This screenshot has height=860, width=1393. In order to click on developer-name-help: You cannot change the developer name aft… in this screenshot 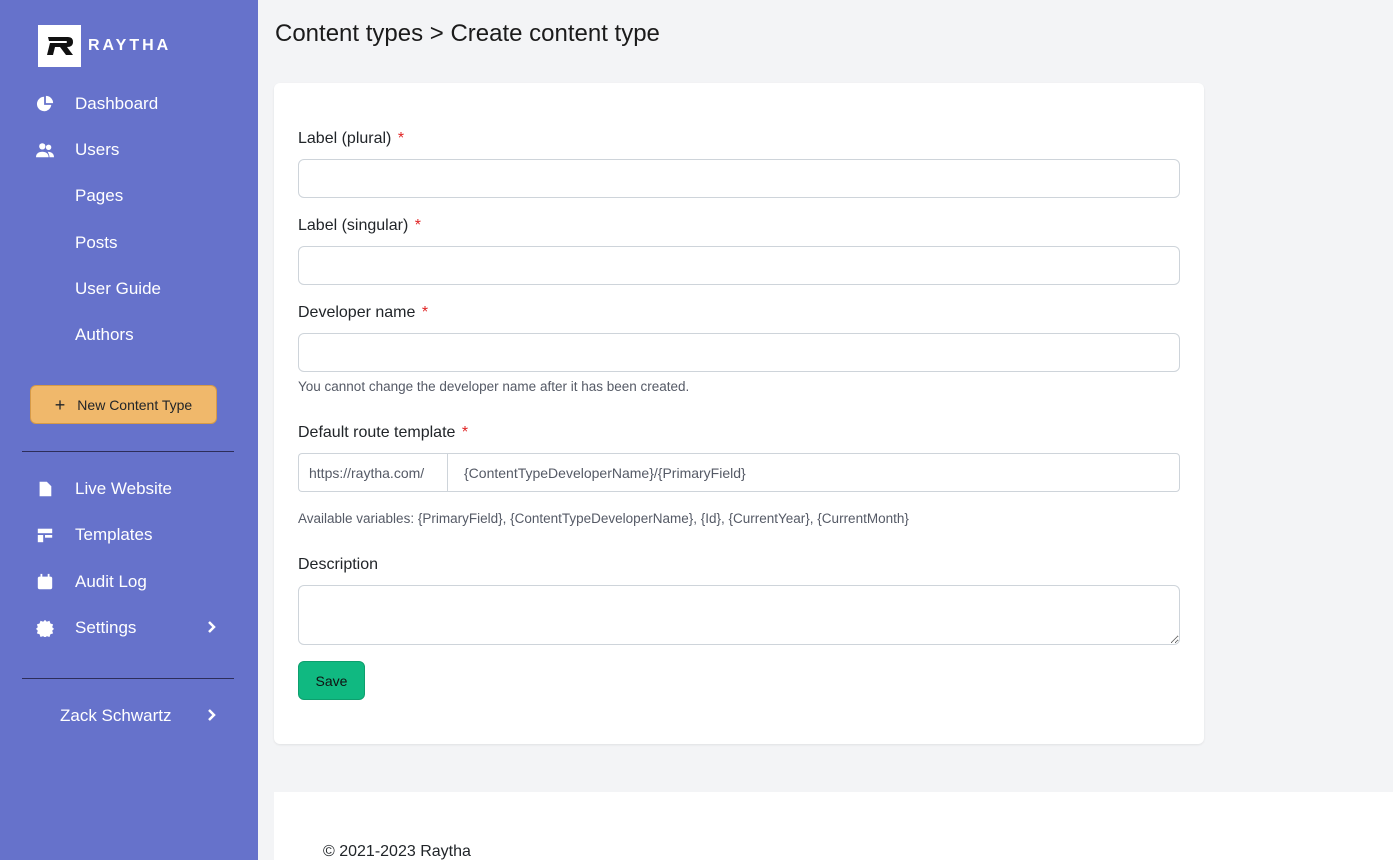, I will do `click(494, 386)`.